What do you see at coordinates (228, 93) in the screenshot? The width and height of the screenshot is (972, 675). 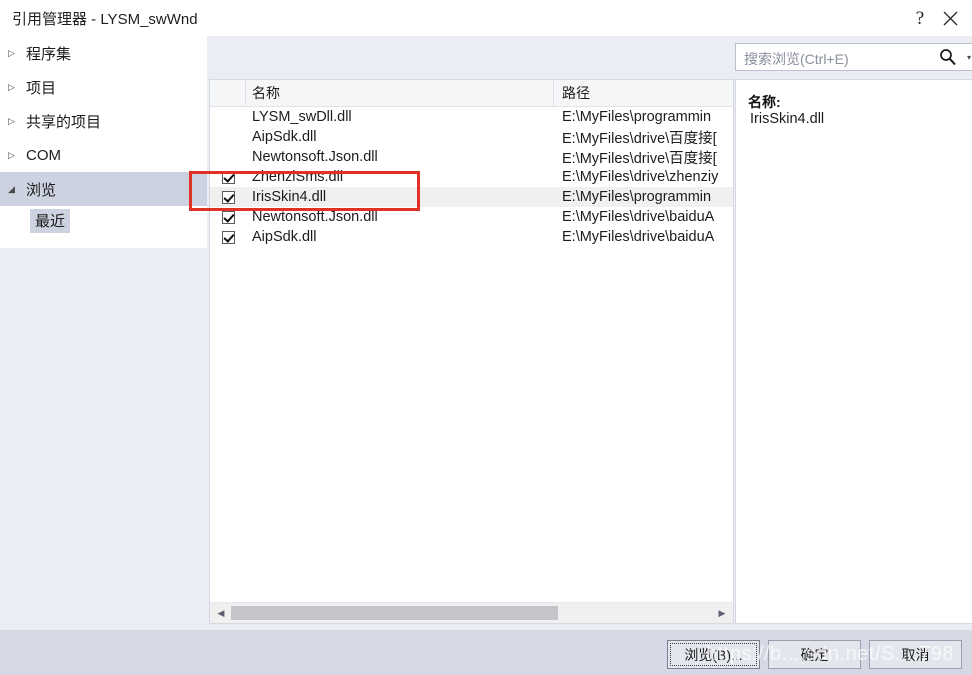 I see `column-header-check` at bounding box center [228, 93].